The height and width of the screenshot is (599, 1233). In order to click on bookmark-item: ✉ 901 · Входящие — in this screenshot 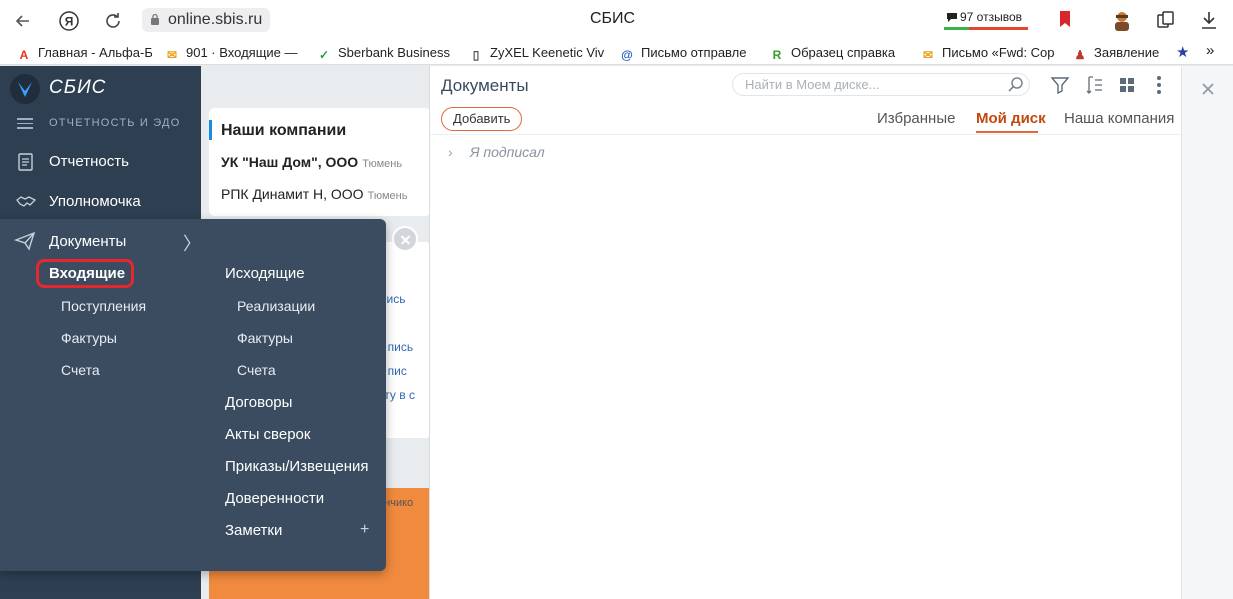, I will do `click(232, 53)`.